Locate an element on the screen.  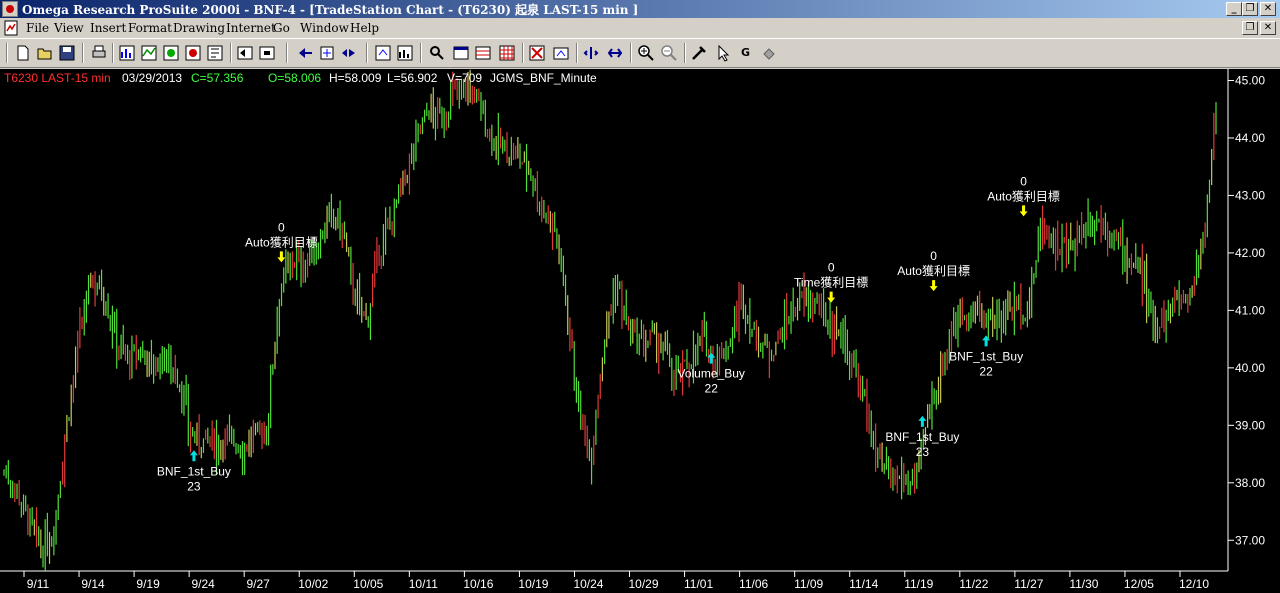
header-study: JGMS_BNF_Minute is located at coordinates (543, 78).